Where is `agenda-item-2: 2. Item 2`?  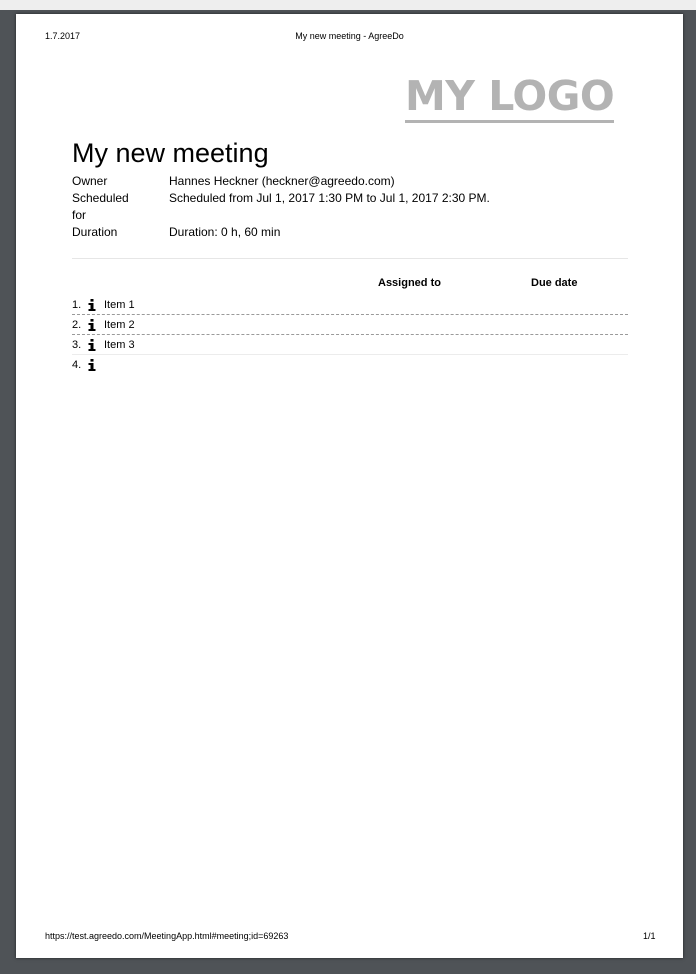 agenda-item-2: 2. Item 2 is located at coordinates (350, 325).